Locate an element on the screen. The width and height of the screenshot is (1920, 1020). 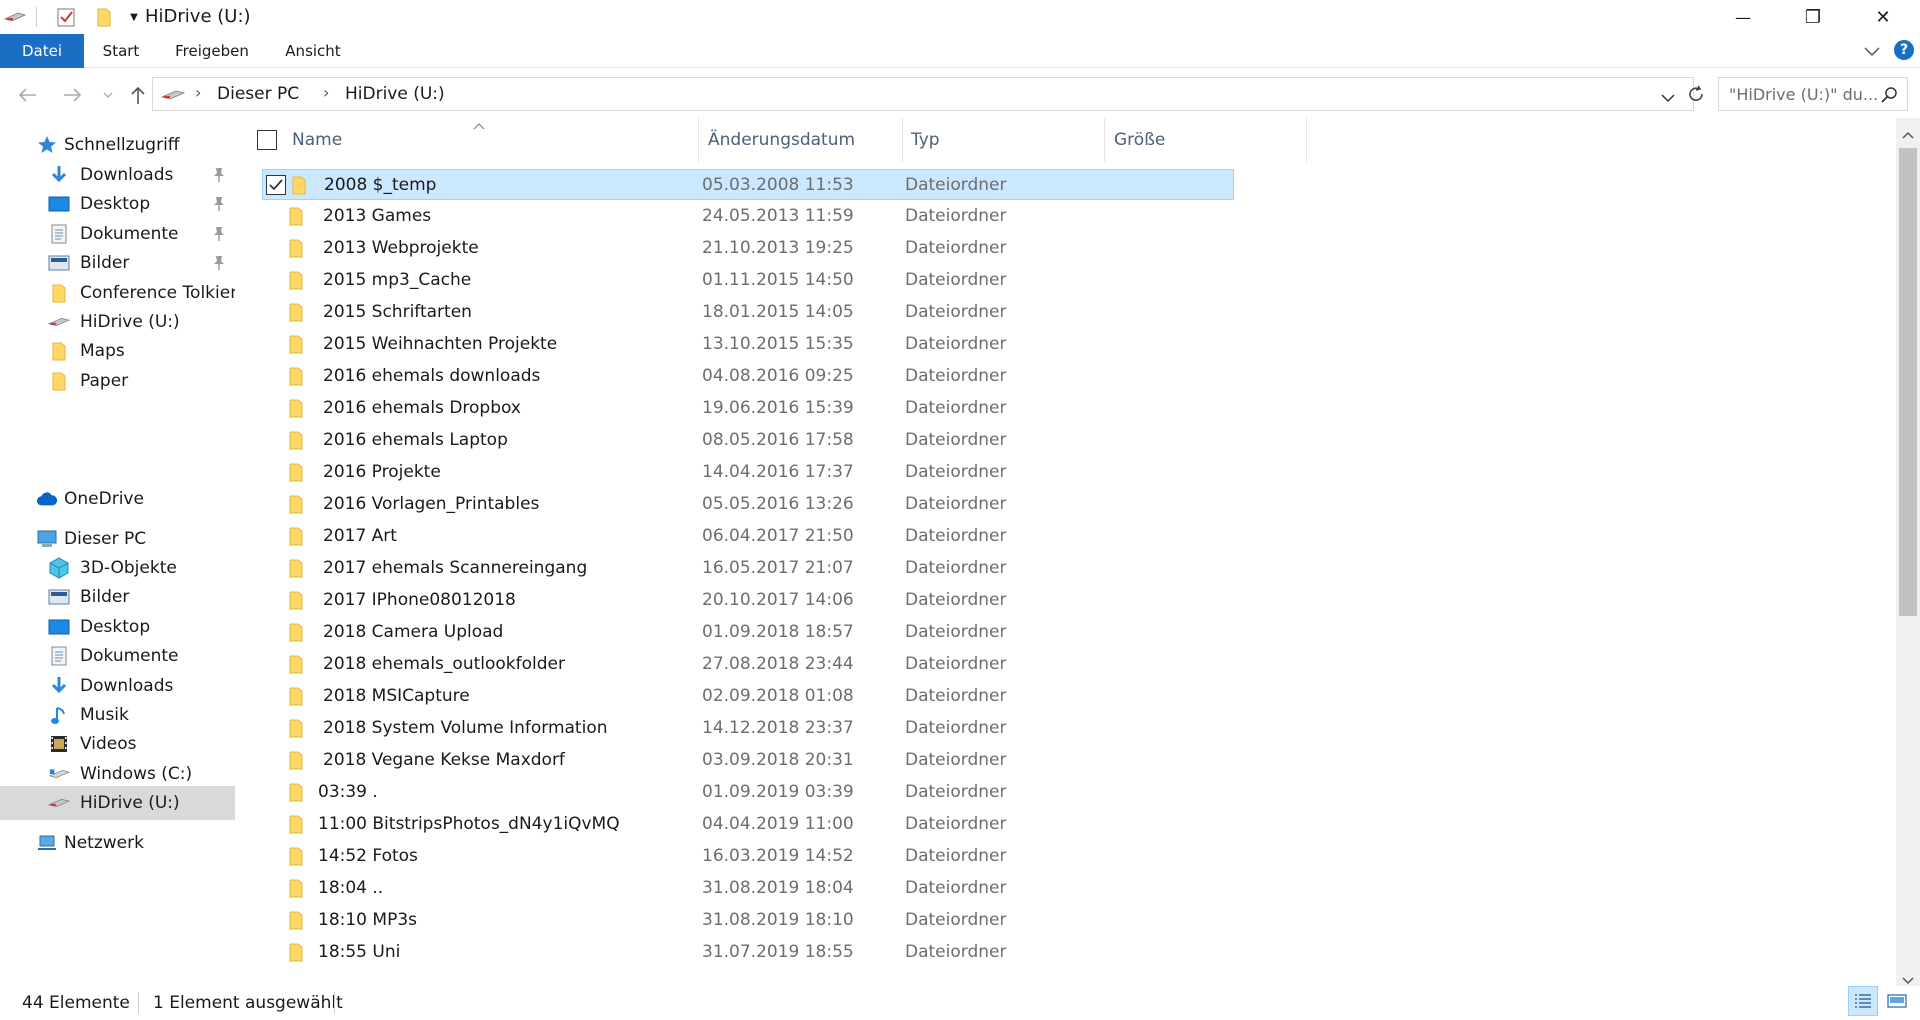
file-name: 2015 mp3_Cache is located at coordinates (397, 280).